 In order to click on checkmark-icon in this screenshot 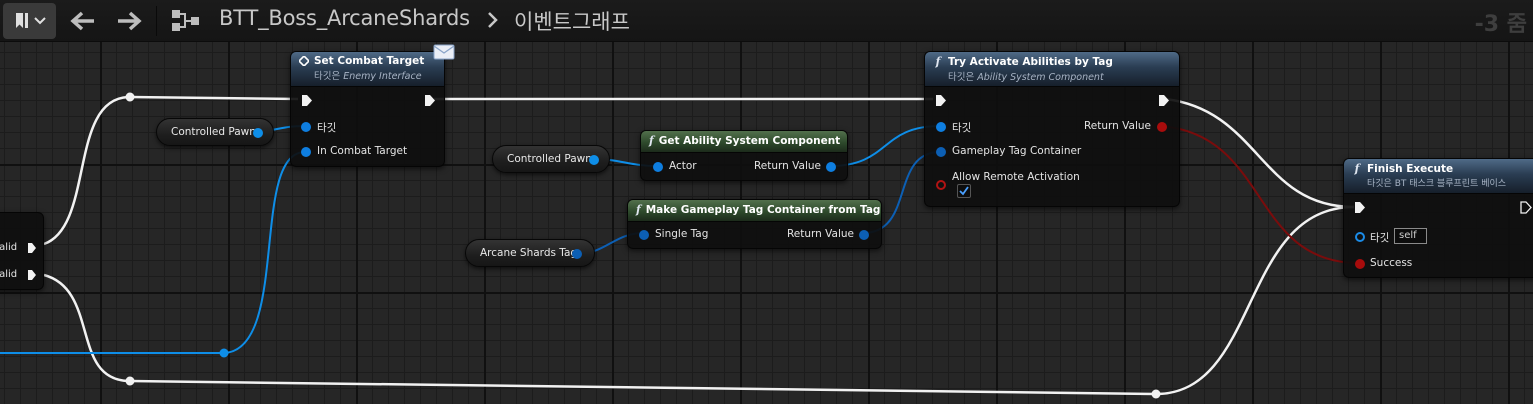, I will do `click(964, 191)`.